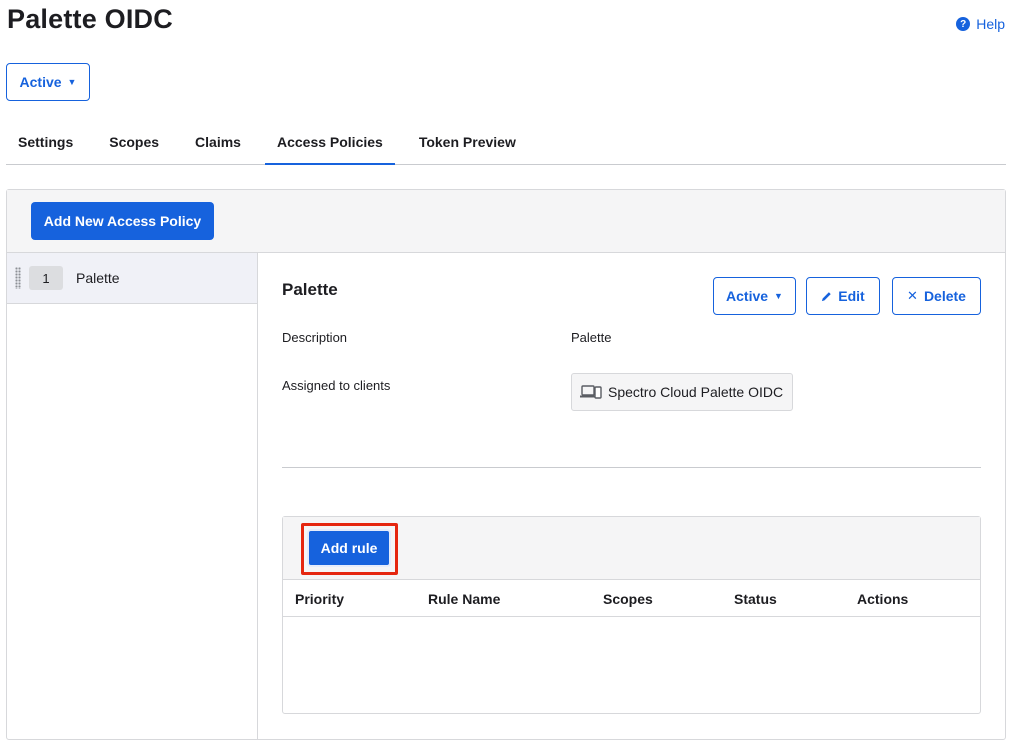  I want to click on edit-label: Edit, so click(851, 296).